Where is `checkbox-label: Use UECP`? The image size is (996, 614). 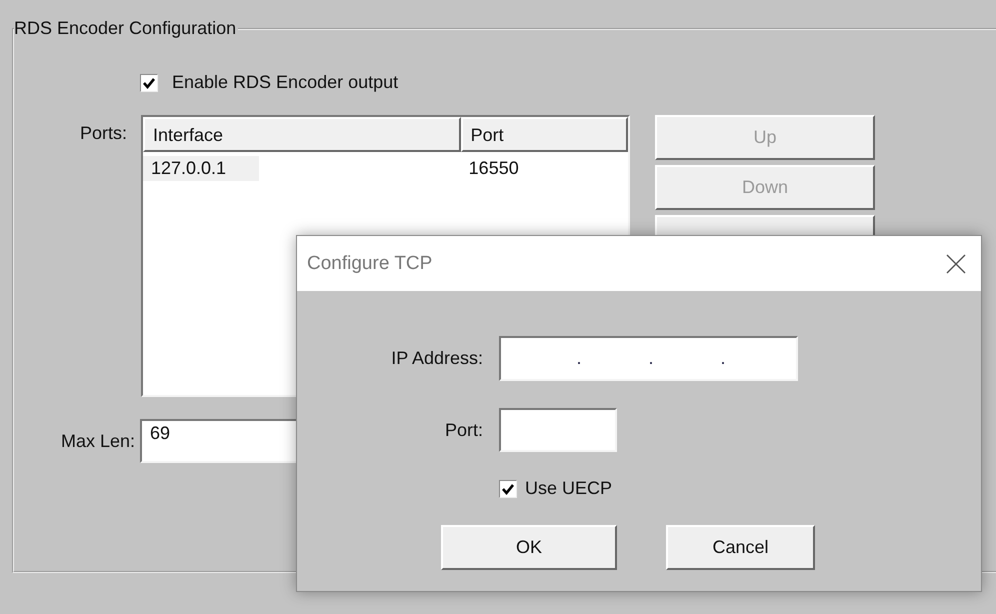
checkbox-label: Use UECP is located at coordinates (568, 488).